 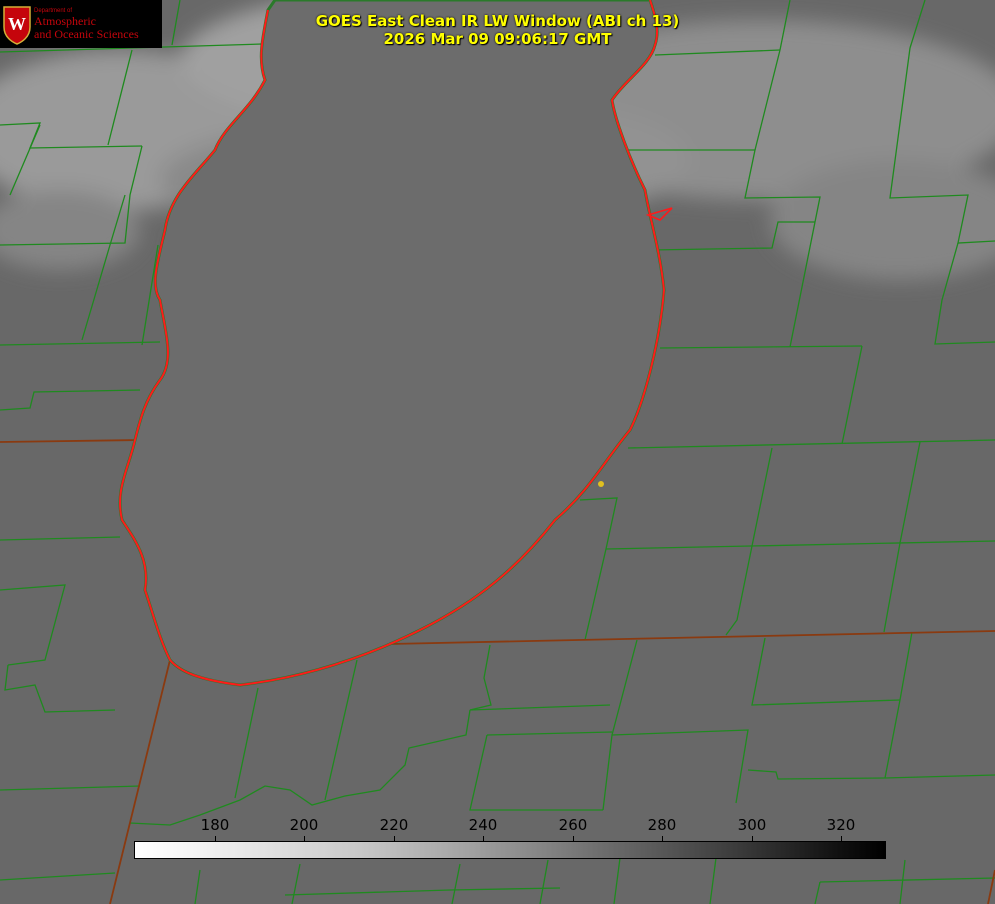 What do you see at coordinates (510, 850) in the screenshot?
I see `colorbar-gradient` at bounding box center [510, 850].